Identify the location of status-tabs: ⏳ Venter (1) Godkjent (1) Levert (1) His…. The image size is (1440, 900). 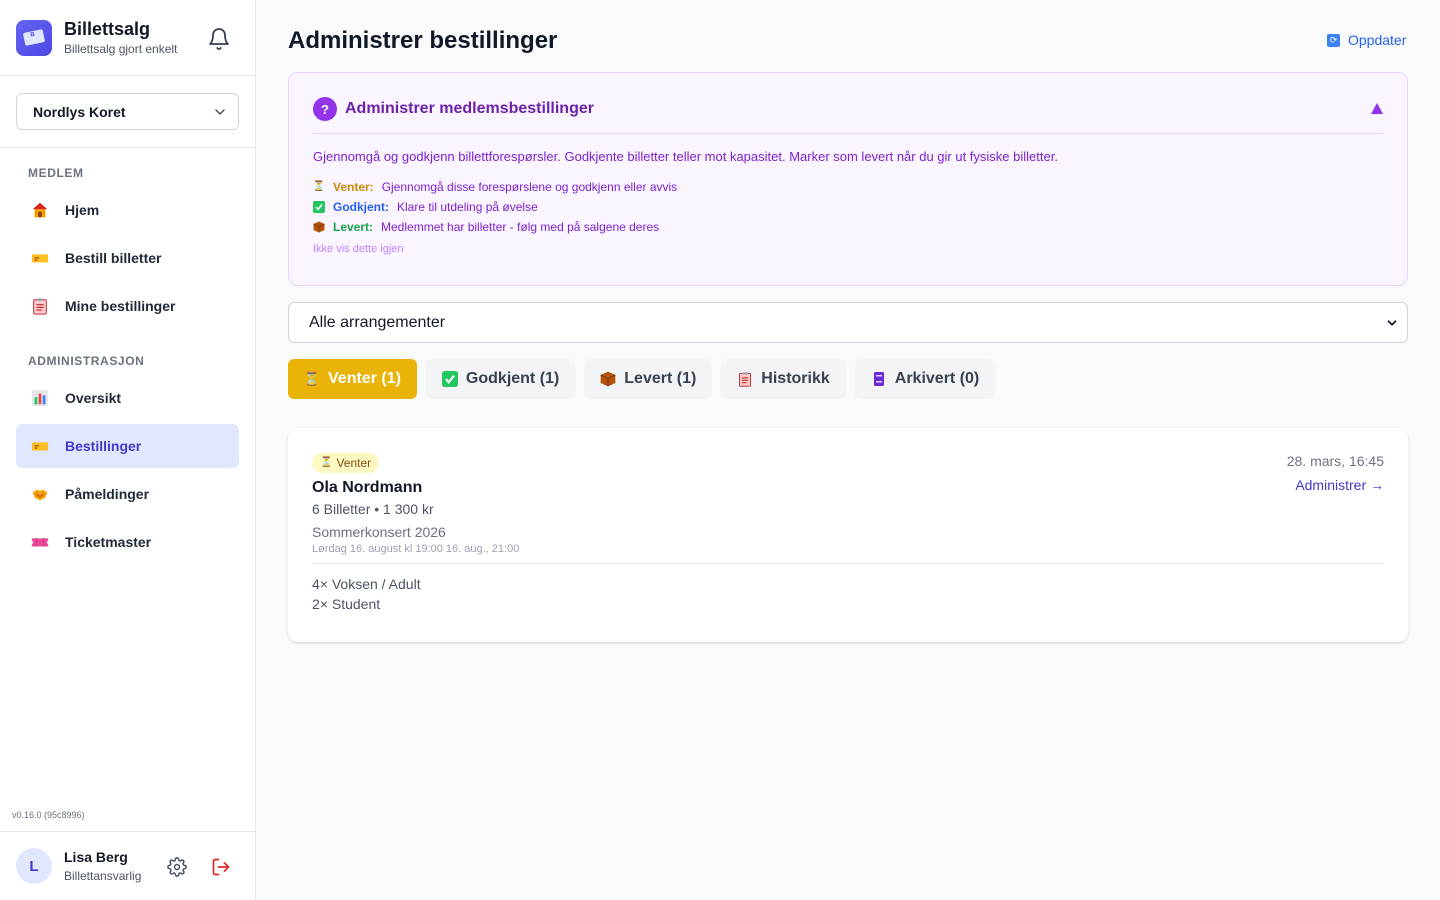
(642, 379).